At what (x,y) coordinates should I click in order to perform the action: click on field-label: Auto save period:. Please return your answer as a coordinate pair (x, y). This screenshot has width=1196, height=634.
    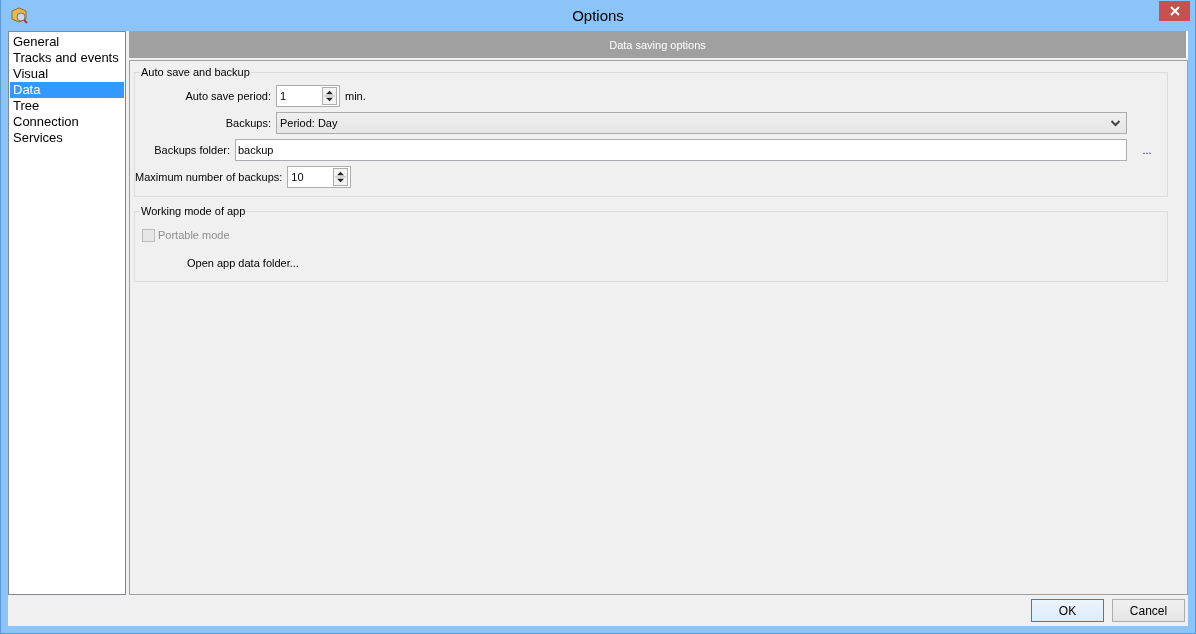
    Looking at the image, I should click on (228, 96).